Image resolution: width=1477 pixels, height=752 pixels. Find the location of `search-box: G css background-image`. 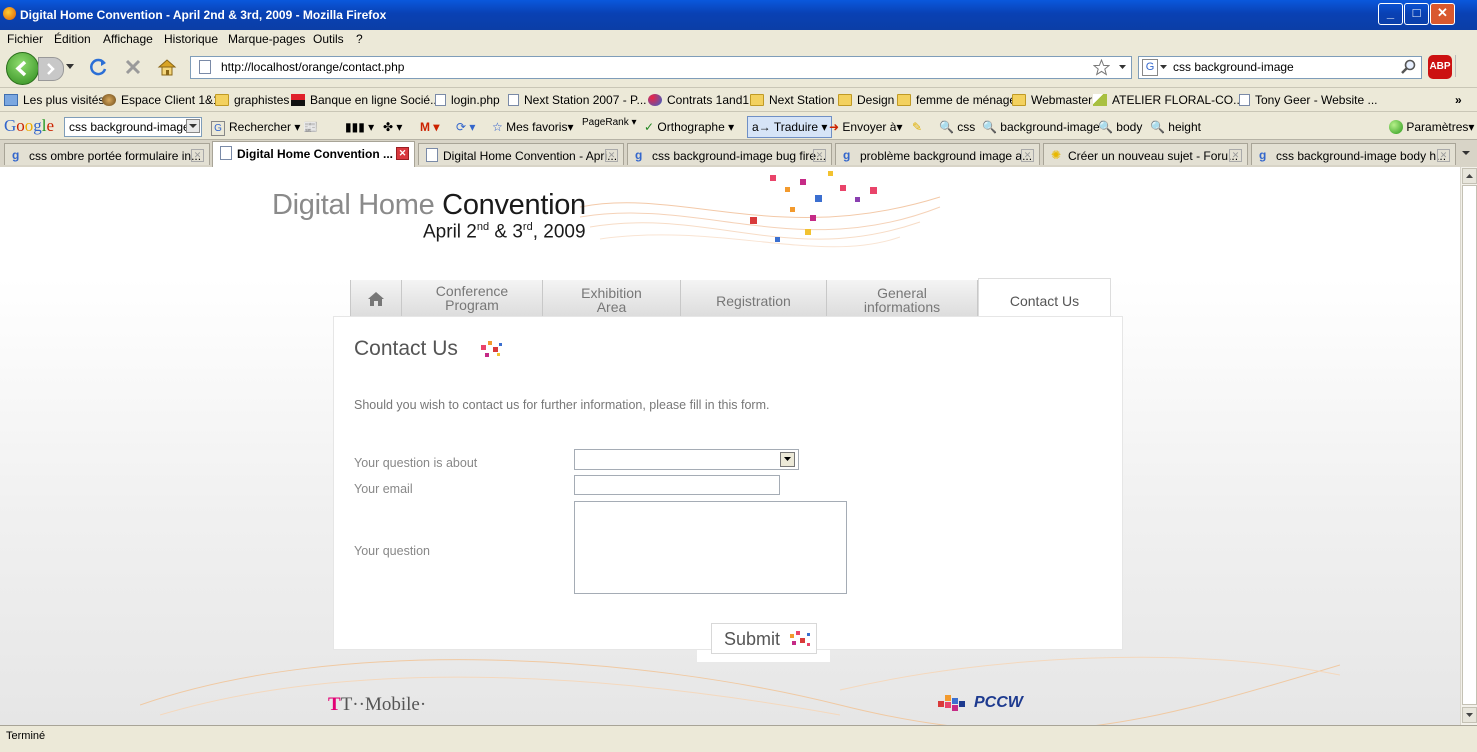

search-box: G css background-image is located at coordinates (1280, 67).